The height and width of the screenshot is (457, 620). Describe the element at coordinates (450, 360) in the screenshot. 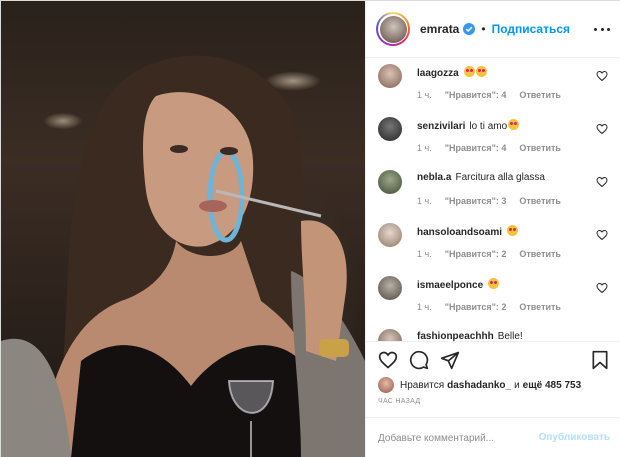

I see `share-icon` at that location.